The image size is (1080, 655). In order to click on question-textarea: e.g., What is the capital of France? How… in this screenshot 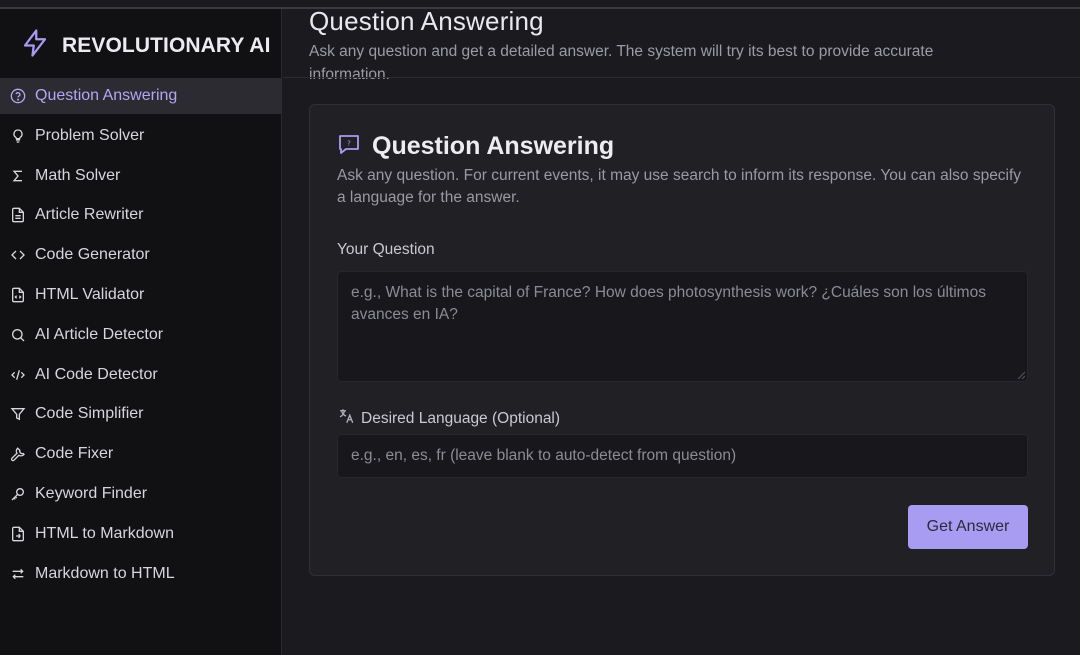, I will do `click(682, 326)`.